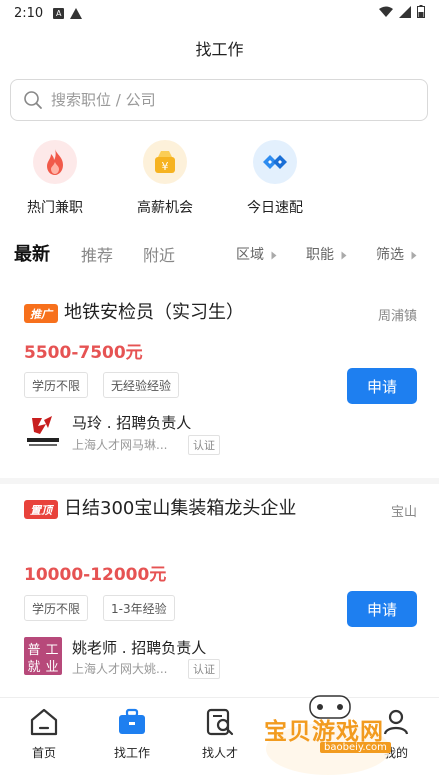 This screenshot has height=782, width=439. Describe the element at coordinates (180, 508) in the screenshot. I see `job-title: 日结300宝山集装箱龙头企业` at that location.